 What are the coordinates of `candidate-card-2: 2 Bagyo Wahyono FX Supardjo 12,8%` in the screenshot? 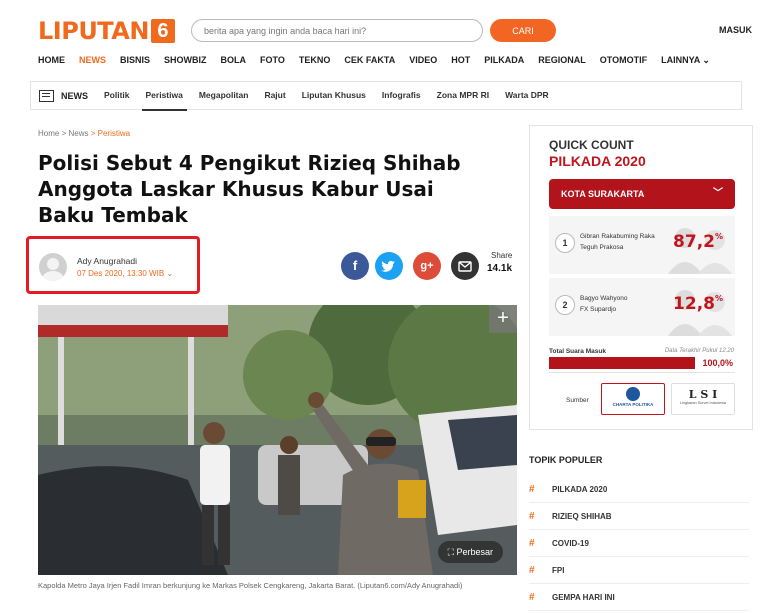 It's located at (642, 307).